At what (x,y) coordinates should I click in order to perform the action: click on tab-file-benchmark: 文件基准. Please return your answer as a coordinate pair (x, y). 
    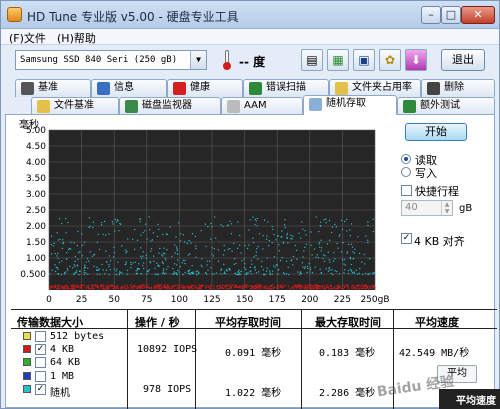
    Looking at the image, I should click on (75, 106).